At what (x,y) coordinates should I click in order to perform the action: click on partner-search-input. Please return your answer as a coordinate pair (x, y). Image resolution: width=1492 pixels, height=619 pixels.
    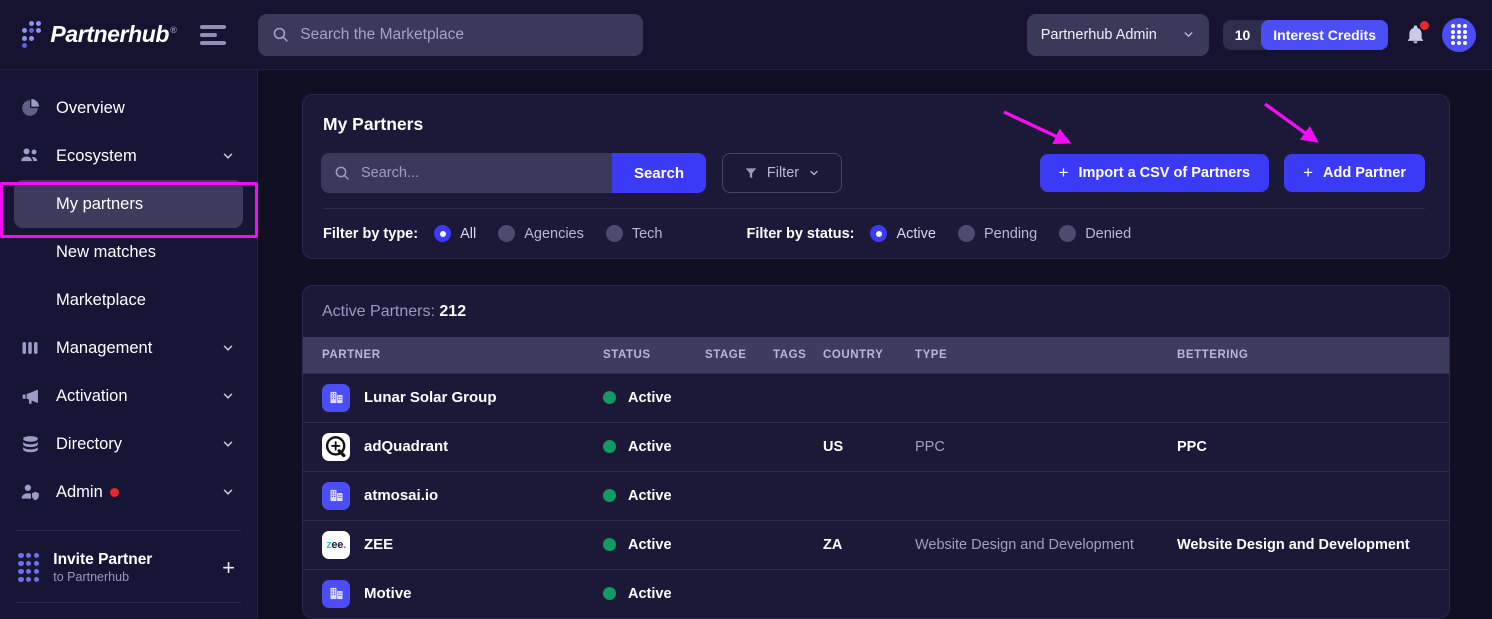
    Looking at the image, I should click on (480, 173).